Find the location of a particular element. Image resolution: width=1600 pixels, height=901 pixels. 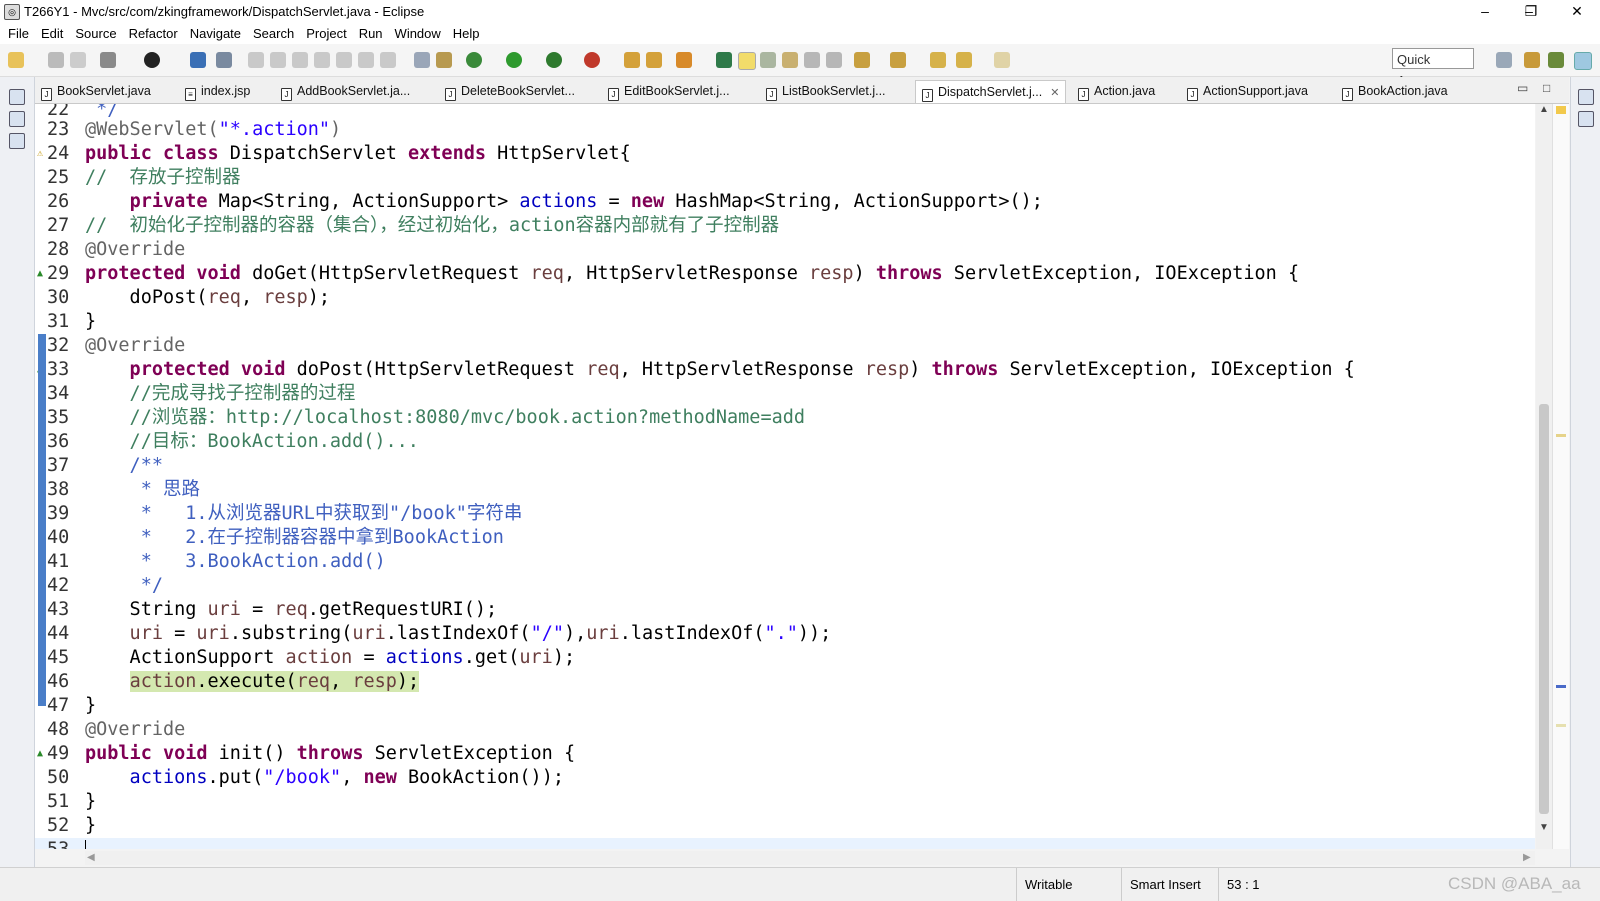

run-server-icon is located at coordinates (554, 60).